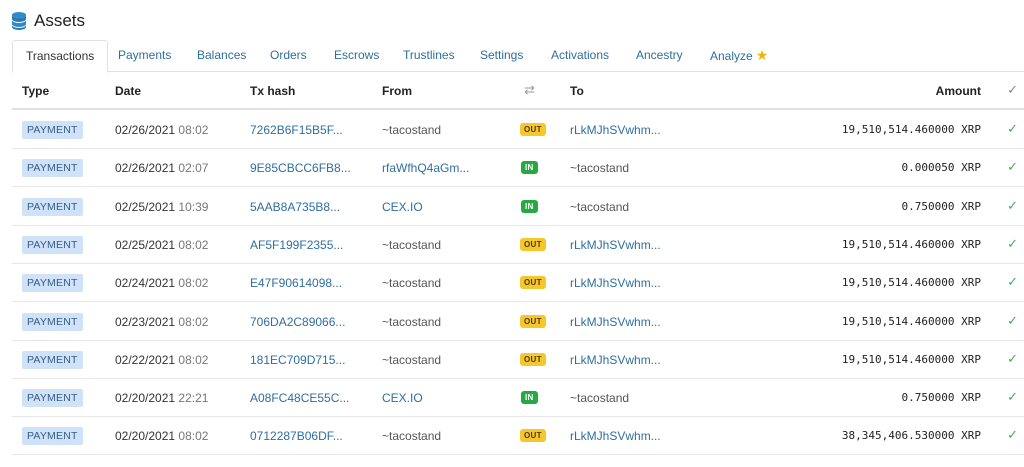 This screenshot has width=1024, height=467. What do you see at coordinates (19, 21) in the screenshot?
I see `coin-stack-icon` at bounding box center [19, 21].